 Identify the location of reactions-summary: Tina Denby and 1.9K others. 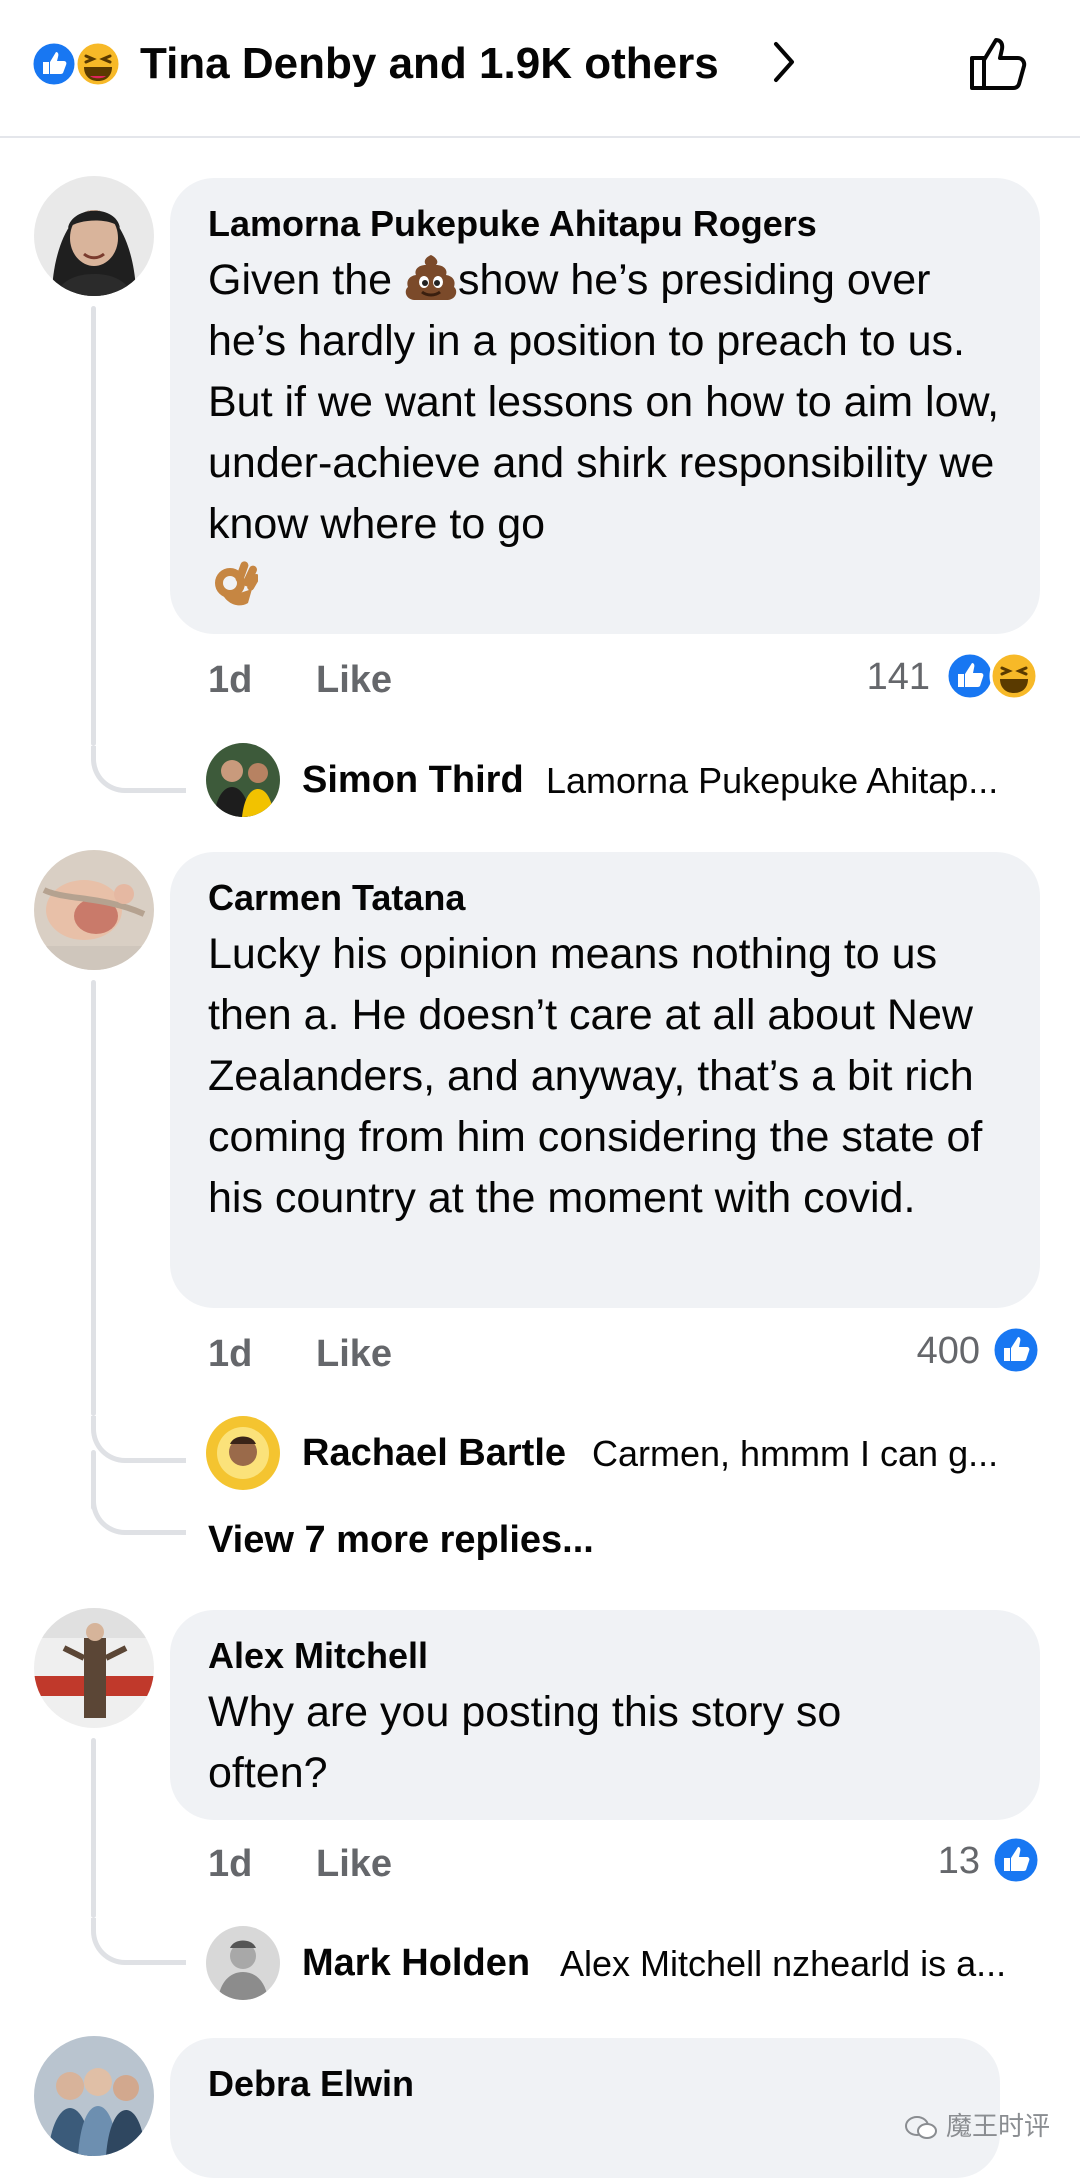
(429, 64).